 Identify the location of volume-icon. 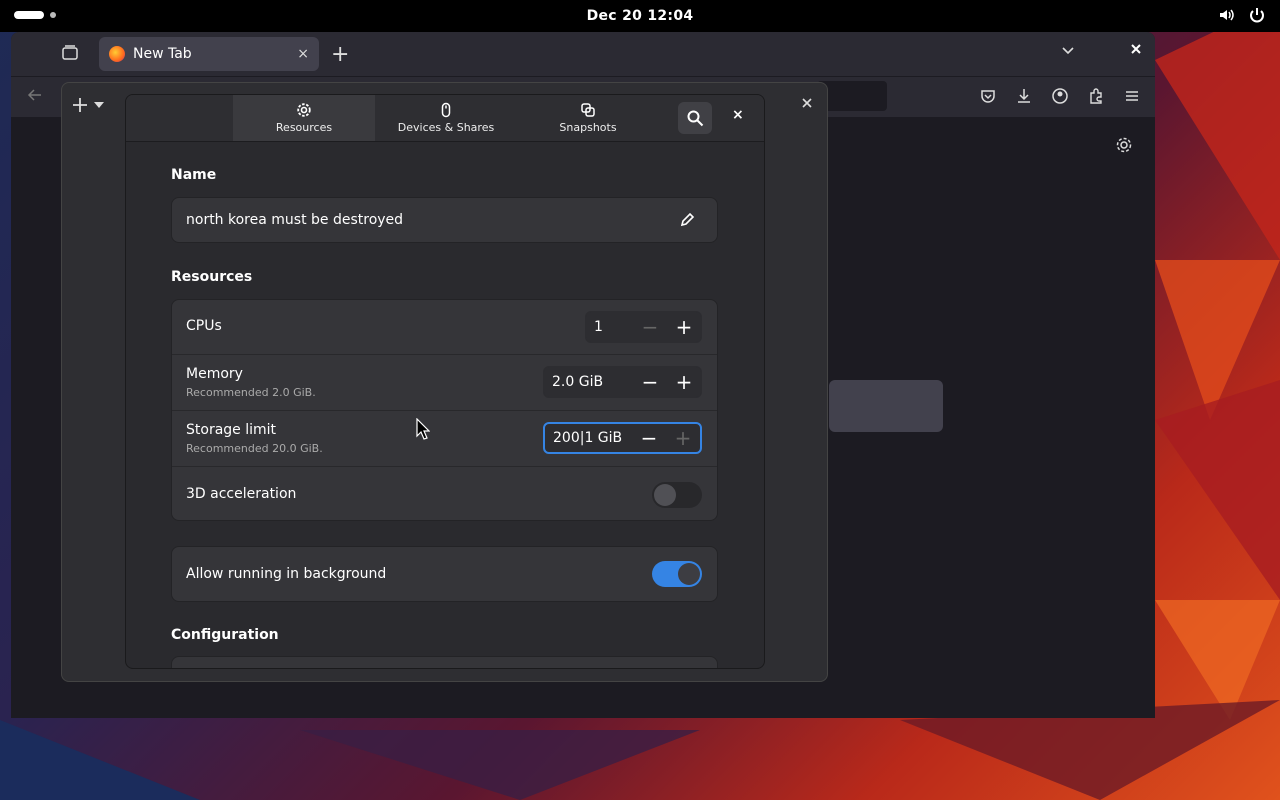
(1227, 15).